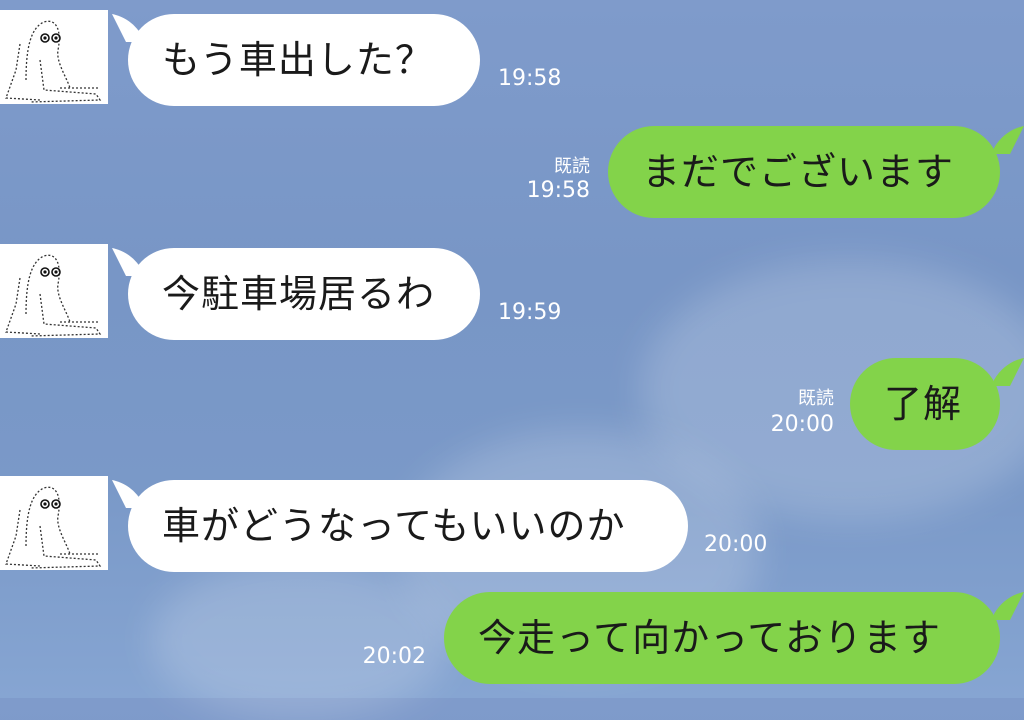 The width and height of the screenshot is (1024, 720). What do you see at coordinates (722, 638) in the screenshot?
I see `message-bubble: 今走って向かっております` at bounding box center [722, 638].